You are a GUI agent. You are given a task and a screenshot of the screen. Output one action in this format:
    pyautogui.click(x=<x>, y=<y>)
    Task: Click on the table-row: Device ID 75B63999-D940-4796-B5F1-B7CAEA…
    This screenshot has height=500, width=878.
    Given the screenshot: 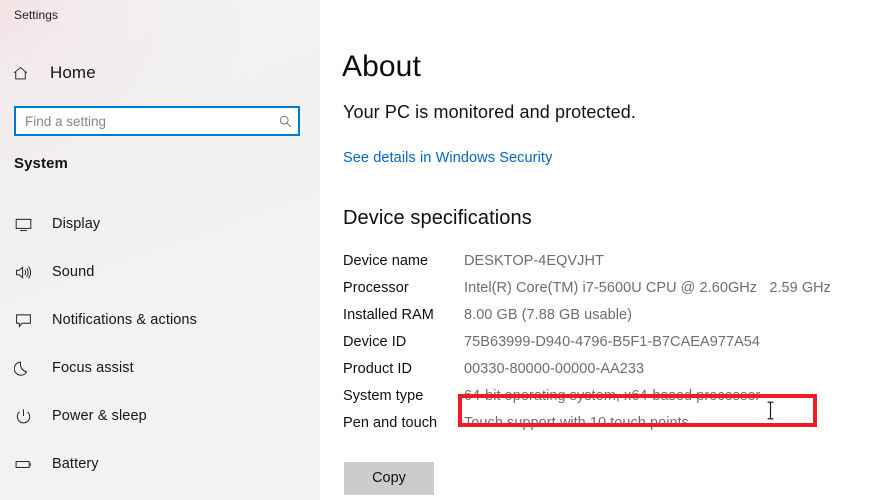 What is the action you would take?
    pyautogui.click(x=593, y=342)
    